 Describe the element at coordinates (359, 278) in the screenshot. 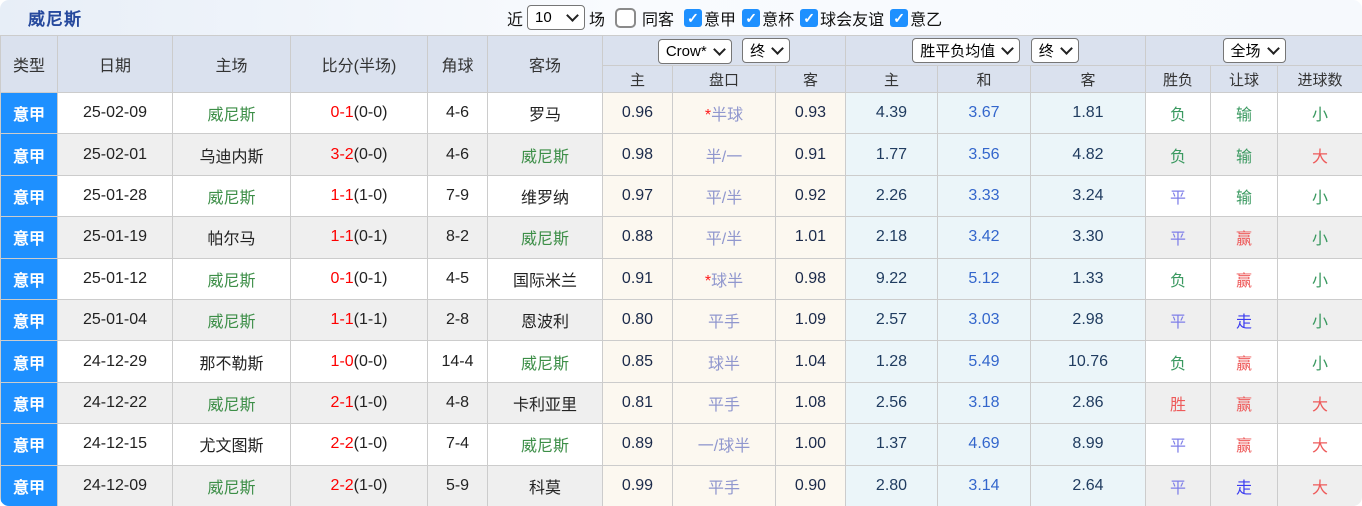

I see `score-cell: 0-1(0-1)` at that location.